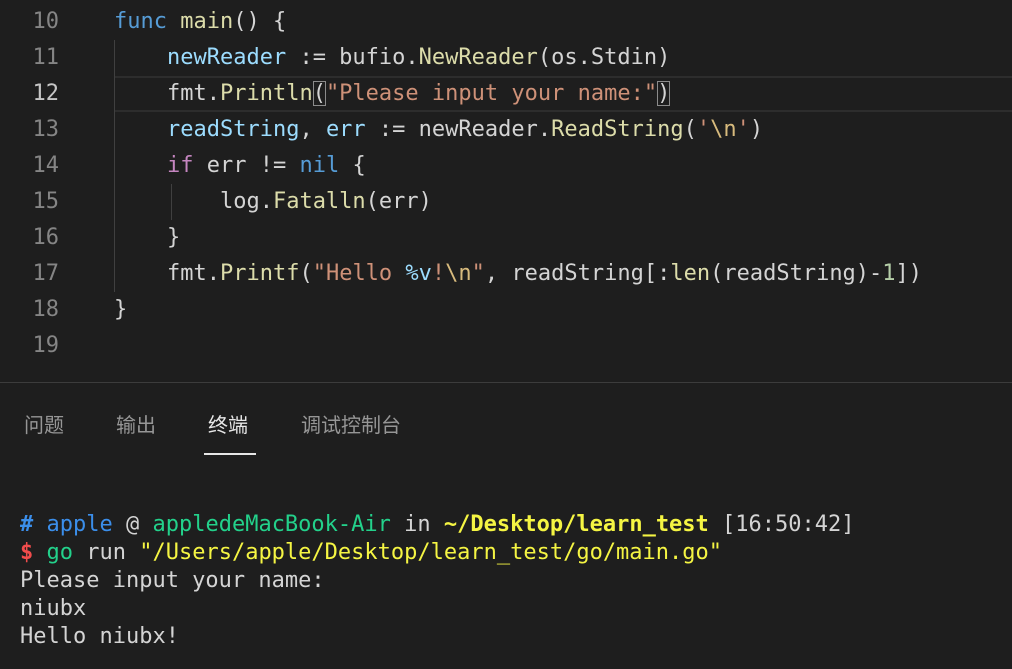 The height and width of the screenshot is (669, 1012). What do you see at coordinates (140, 21) in the screenshot?
I see `code-token: func` at bounding box center [140, 21].